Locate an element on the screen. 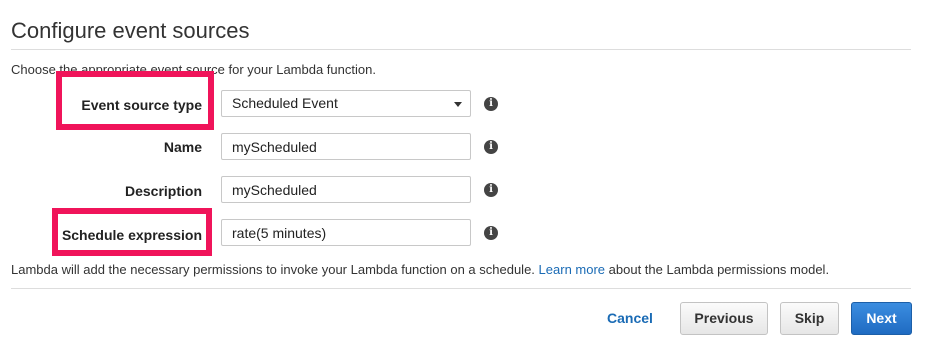 The height and width of the screenshot is (356, 928). event-source-type-select: Scheduled Event is located at coordinates (346, 103).